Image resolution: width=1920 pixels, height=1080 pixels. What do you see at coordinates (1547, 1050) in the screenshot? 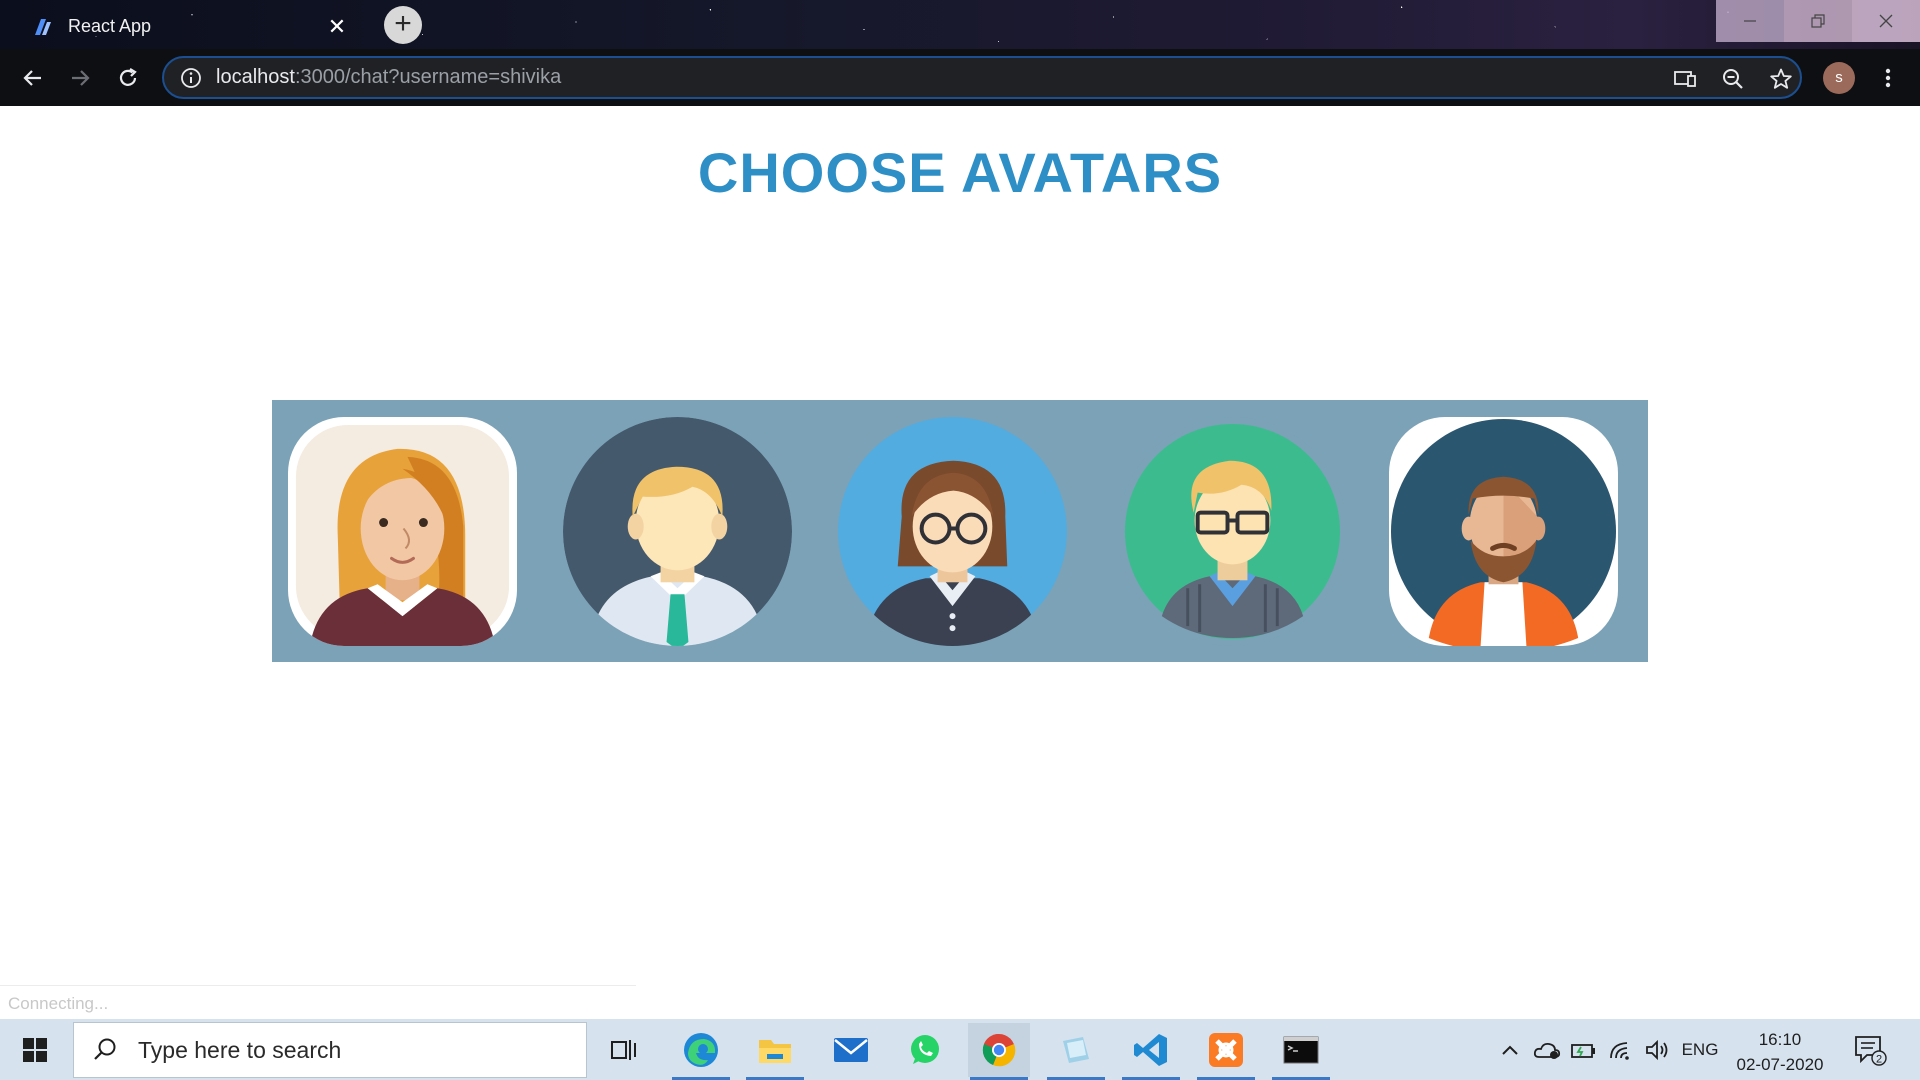
I see `onedrive-cloud-icon` at bounding box center [1547, 1050].